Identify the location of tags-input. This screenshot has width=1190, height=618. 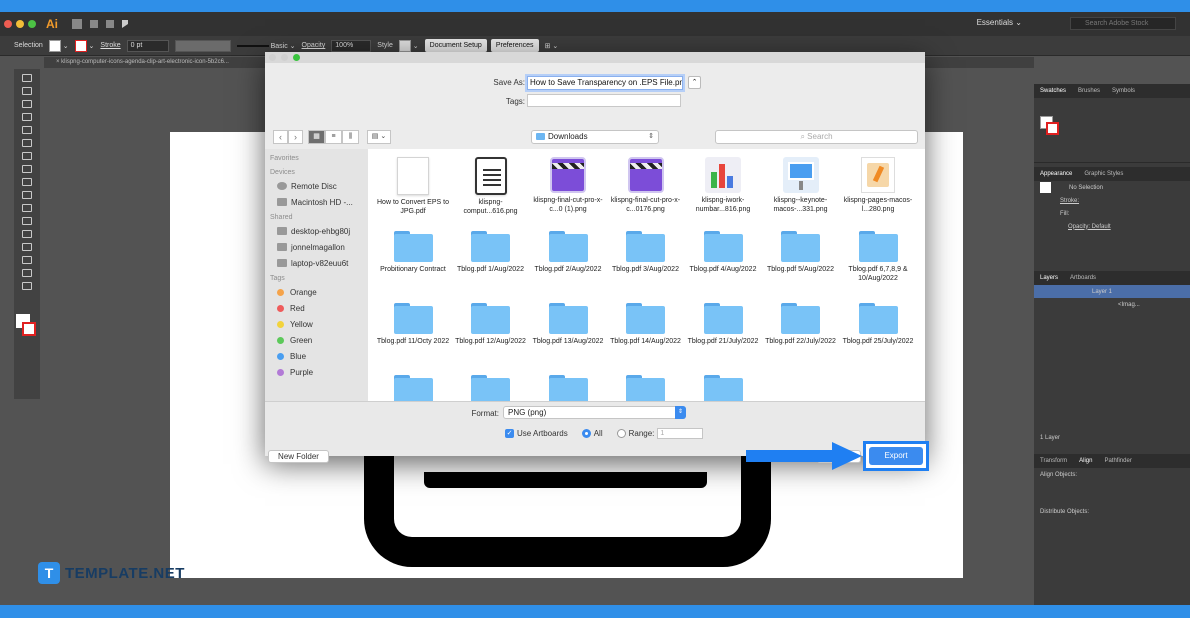
(604, 100).